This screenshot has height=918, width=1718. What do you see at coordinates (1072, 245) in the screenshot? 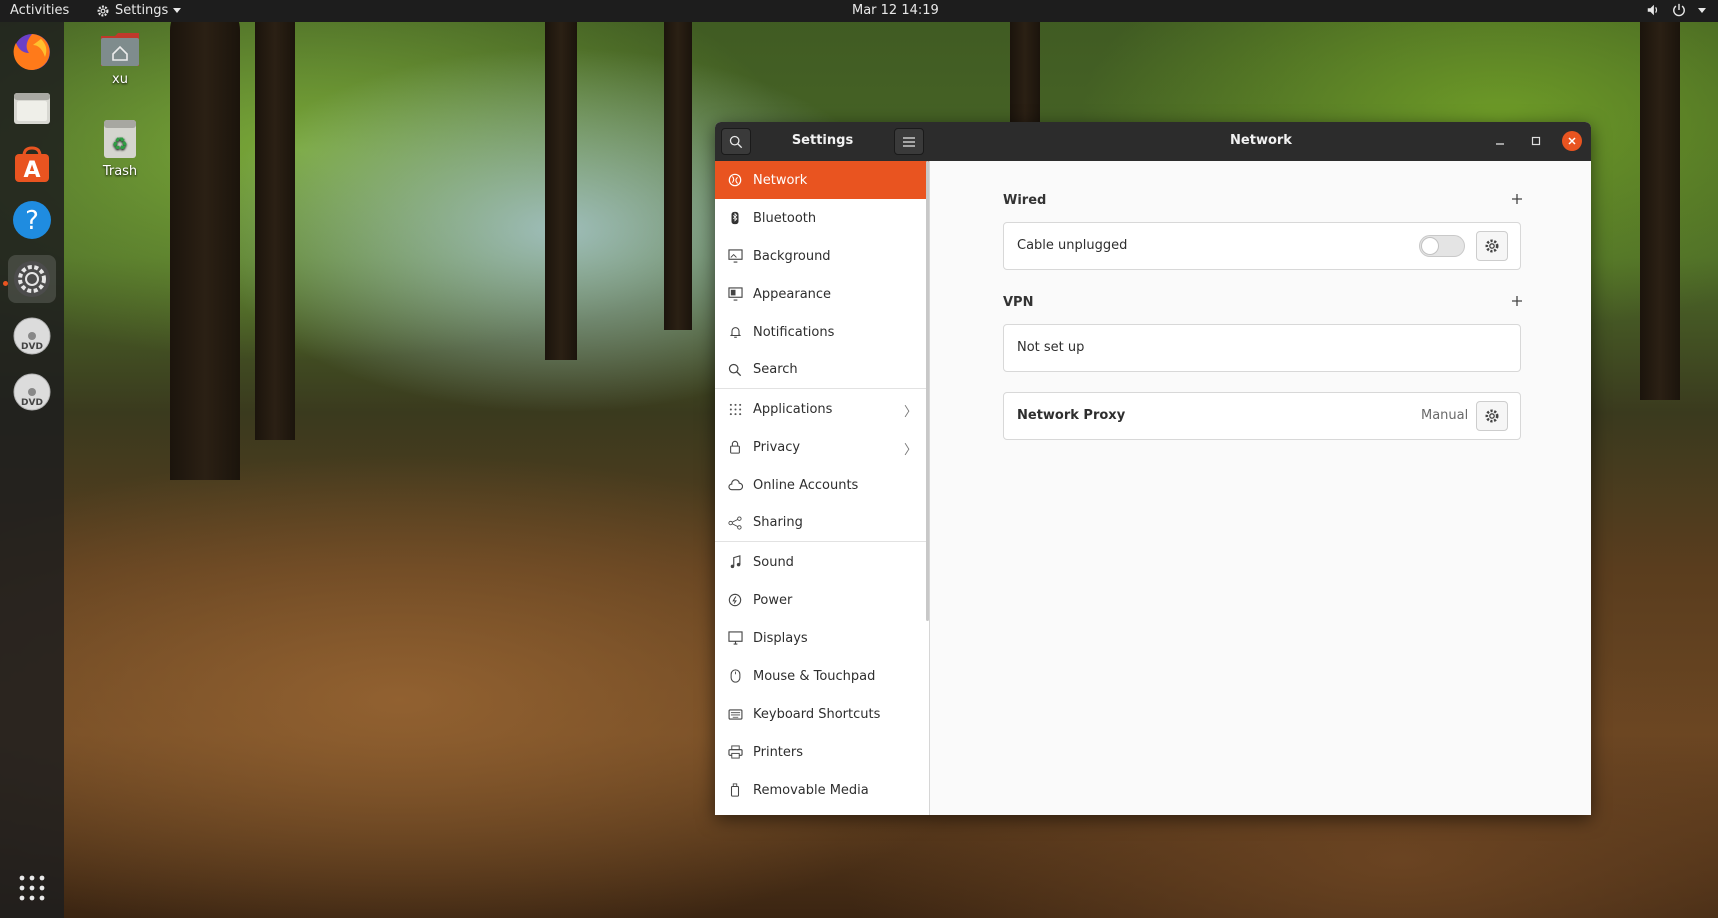
I see `wired-status: Cable unplugged` at bounding box center [1072, 245].